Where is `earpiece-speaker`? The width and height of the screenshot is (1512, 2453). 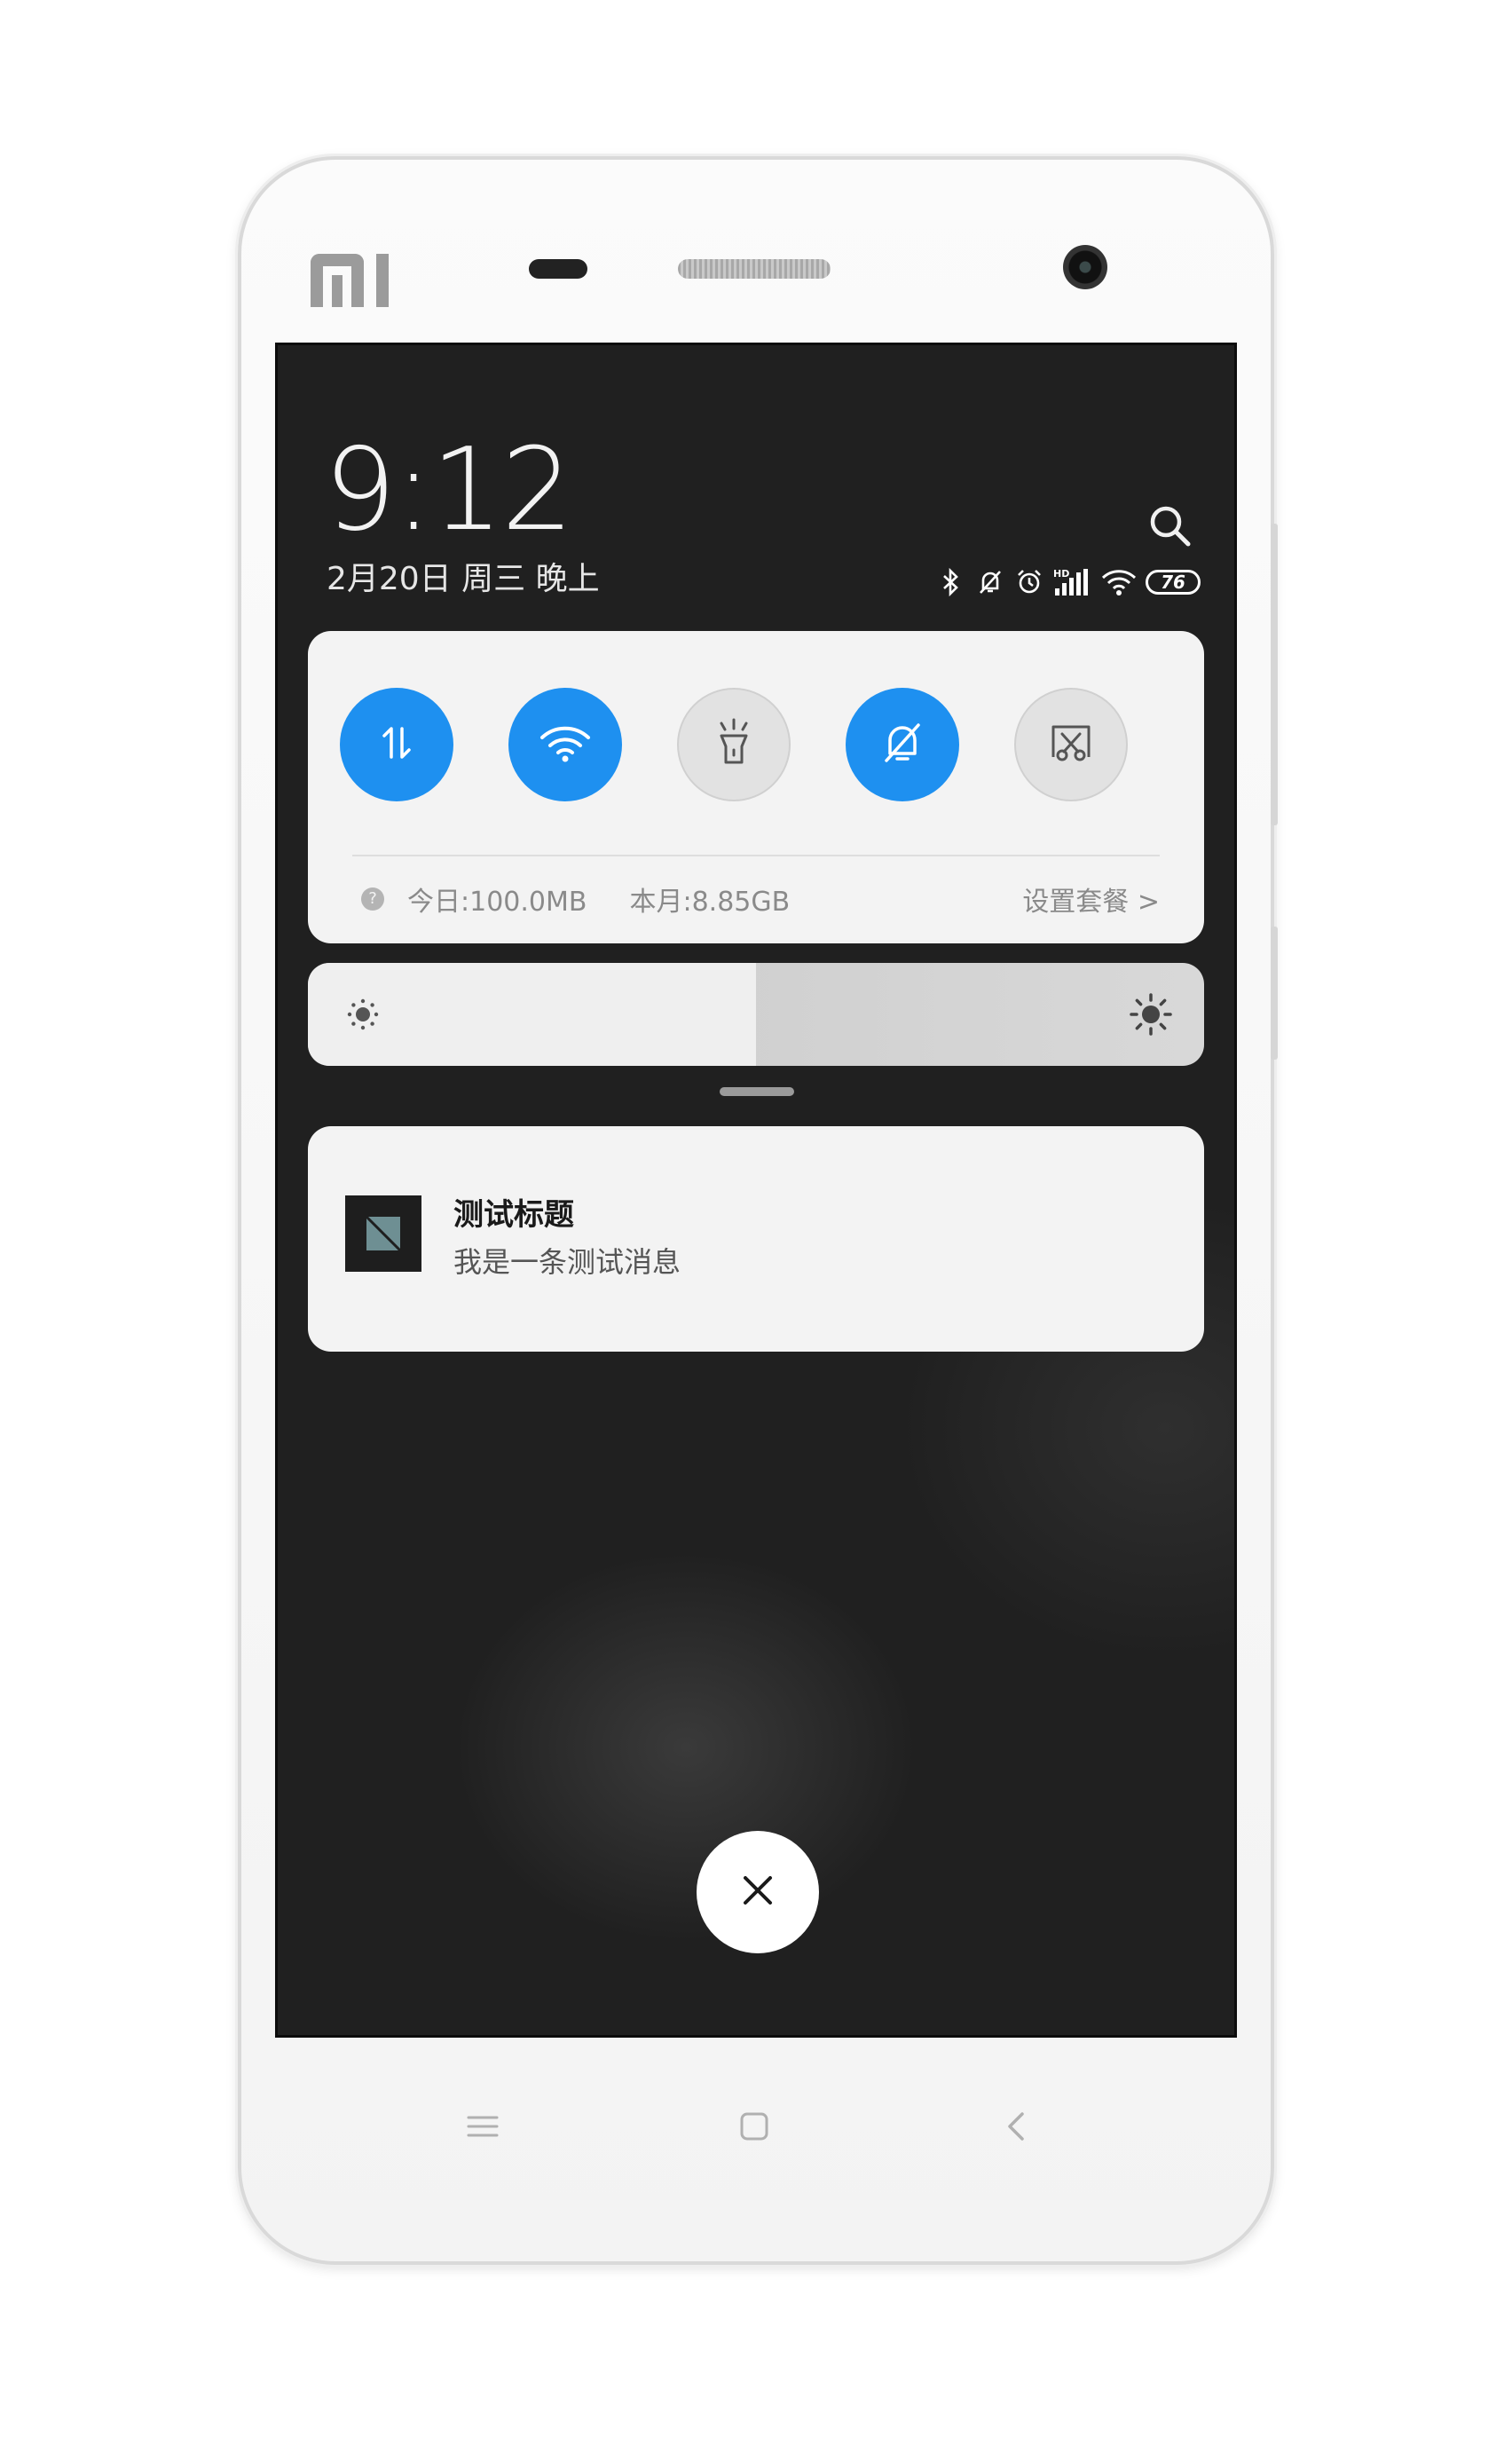 earpiece-speaker is located at coordinates (755, 269).